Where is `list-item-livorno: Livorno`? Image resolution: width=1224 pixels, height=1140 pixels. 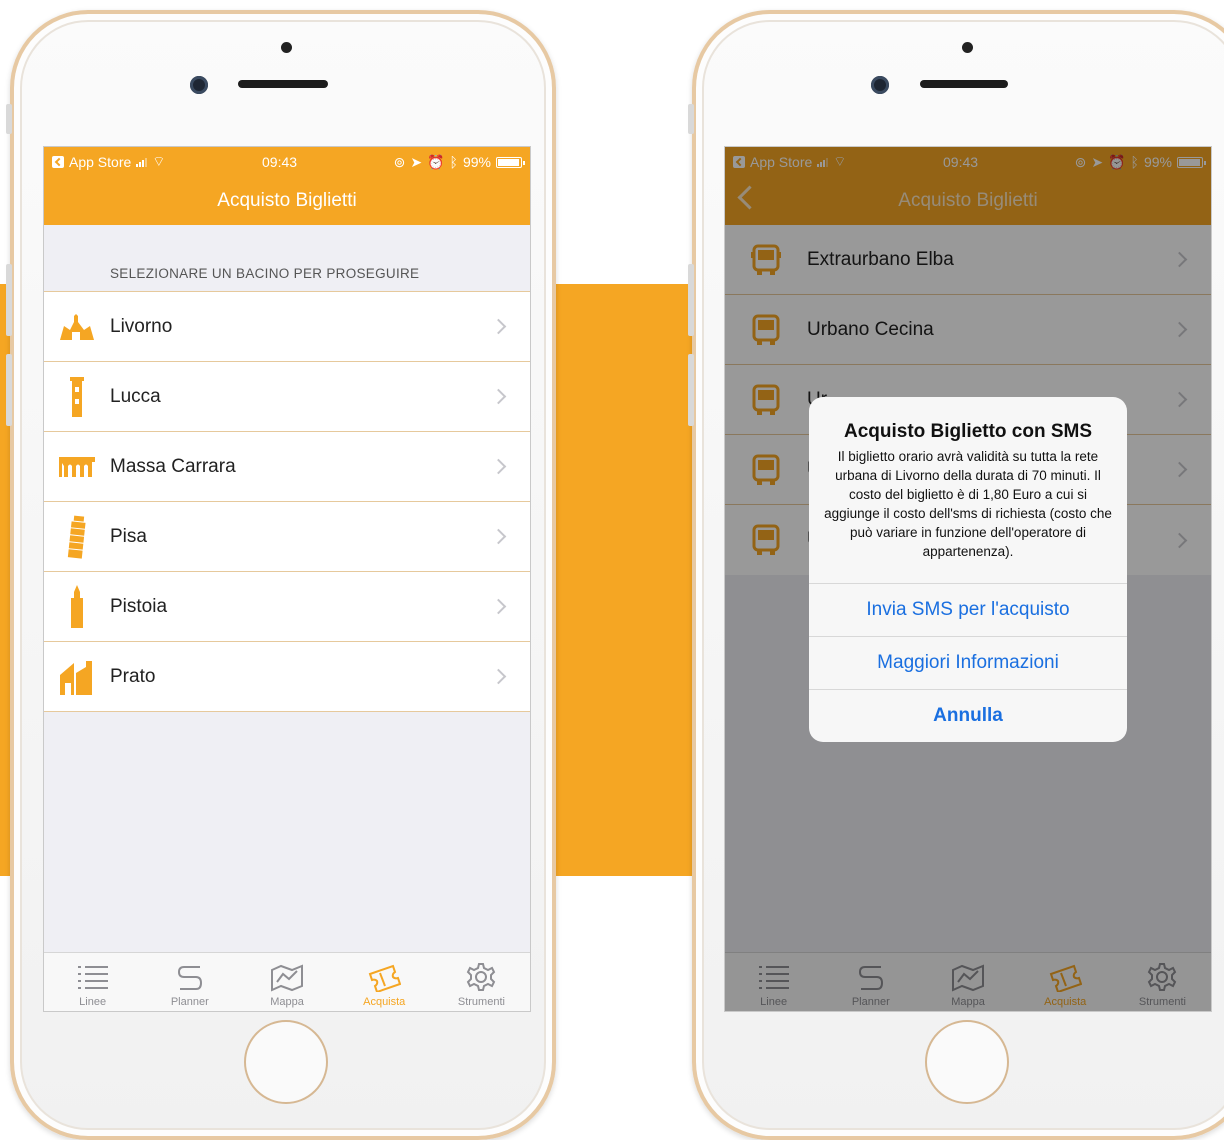 list-item-livorno: Livorno is located at coordinates (287, 327).